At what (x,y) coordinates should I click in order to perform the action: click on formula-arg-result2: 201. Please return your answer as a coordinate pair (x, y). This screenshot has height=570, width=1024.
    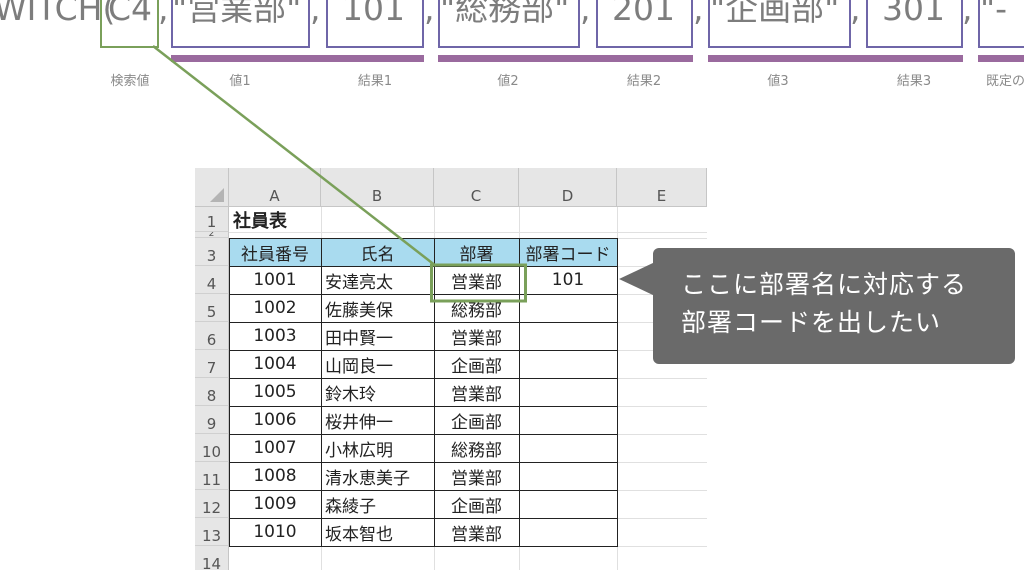
    Looking at the image, I should click on (643, 14).